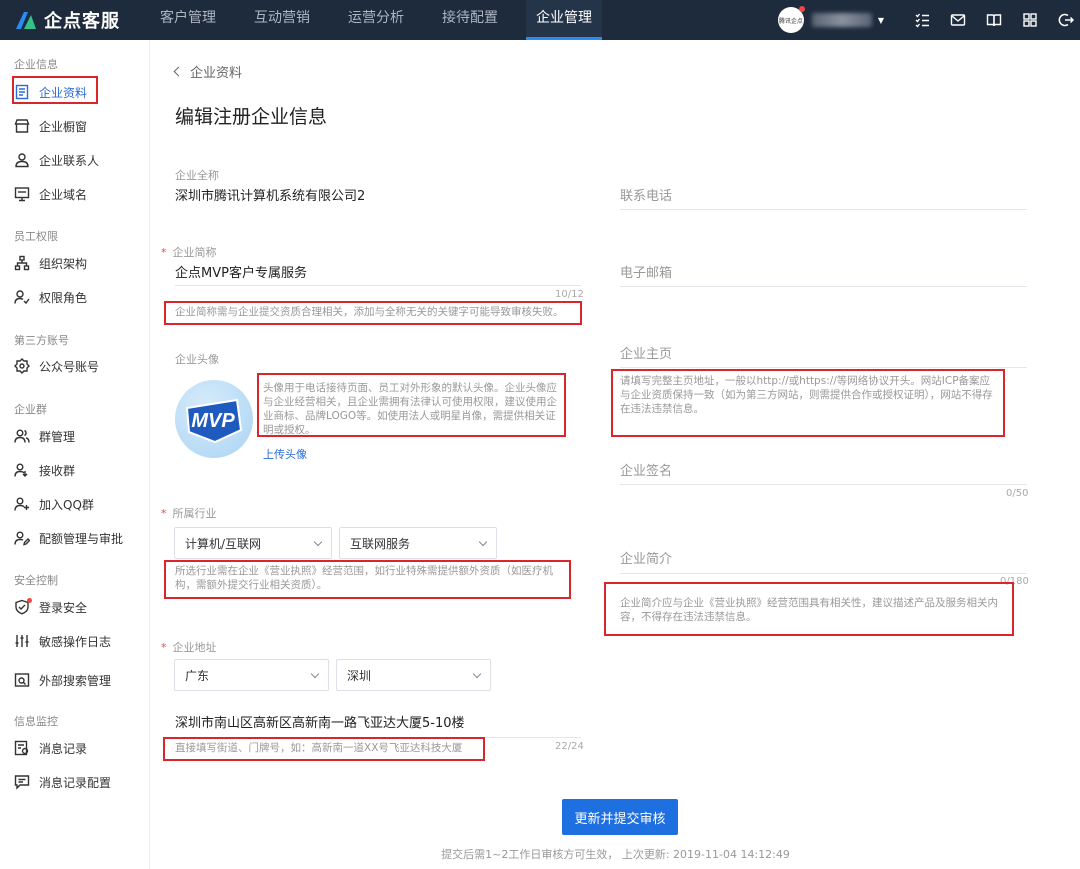 Image resolution: width=1080 pixels, height=869 pixels. Describe the element at coordinates (569, 746) in the screenshot. I see `address-counter: 22/24` at that location.